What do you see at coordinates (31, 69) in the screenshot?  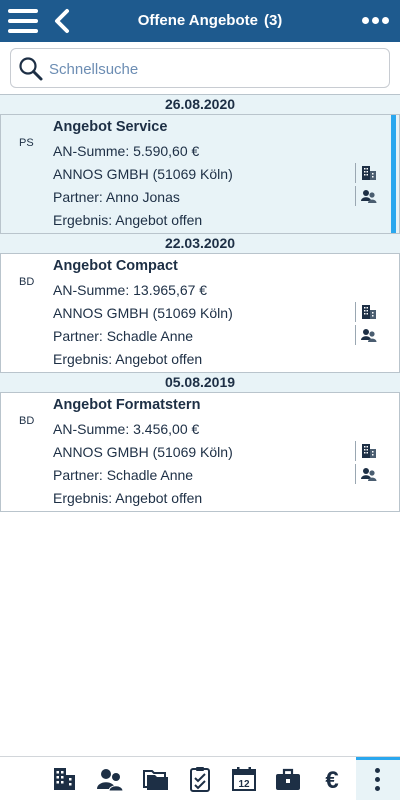 I see `search-icon` at bounding box center [31, 69].